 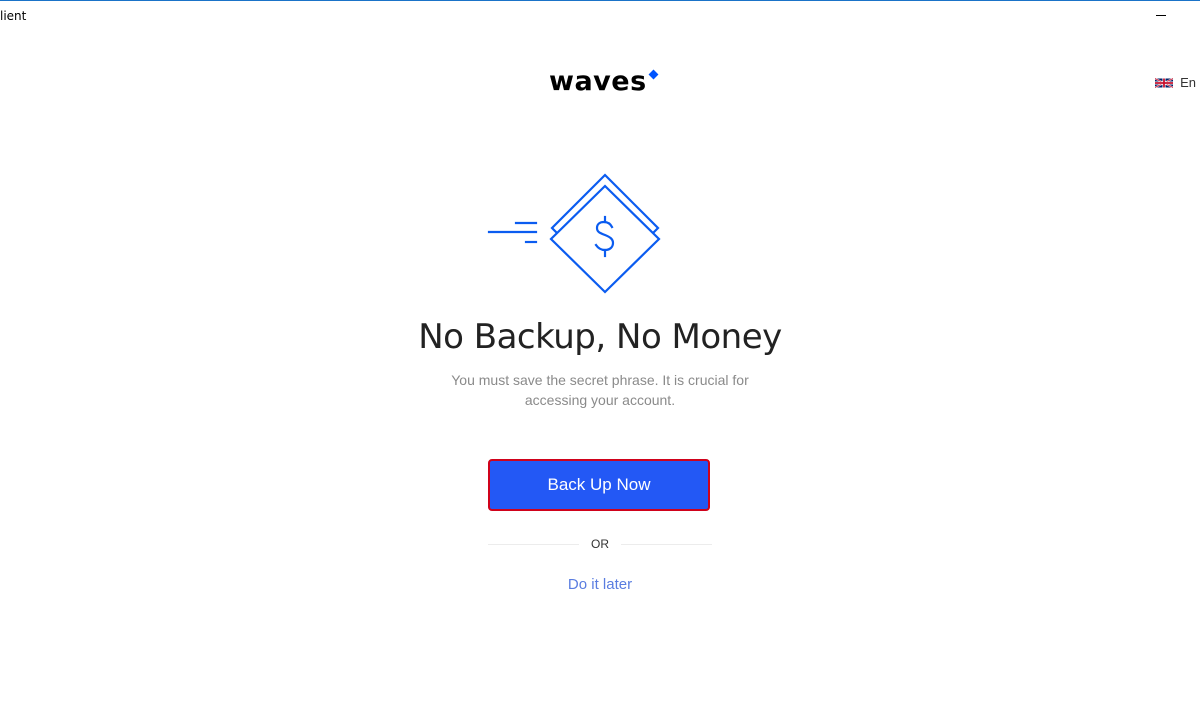 I want to click on do-it-later-link: Do it later, so click(x=600, y=584).